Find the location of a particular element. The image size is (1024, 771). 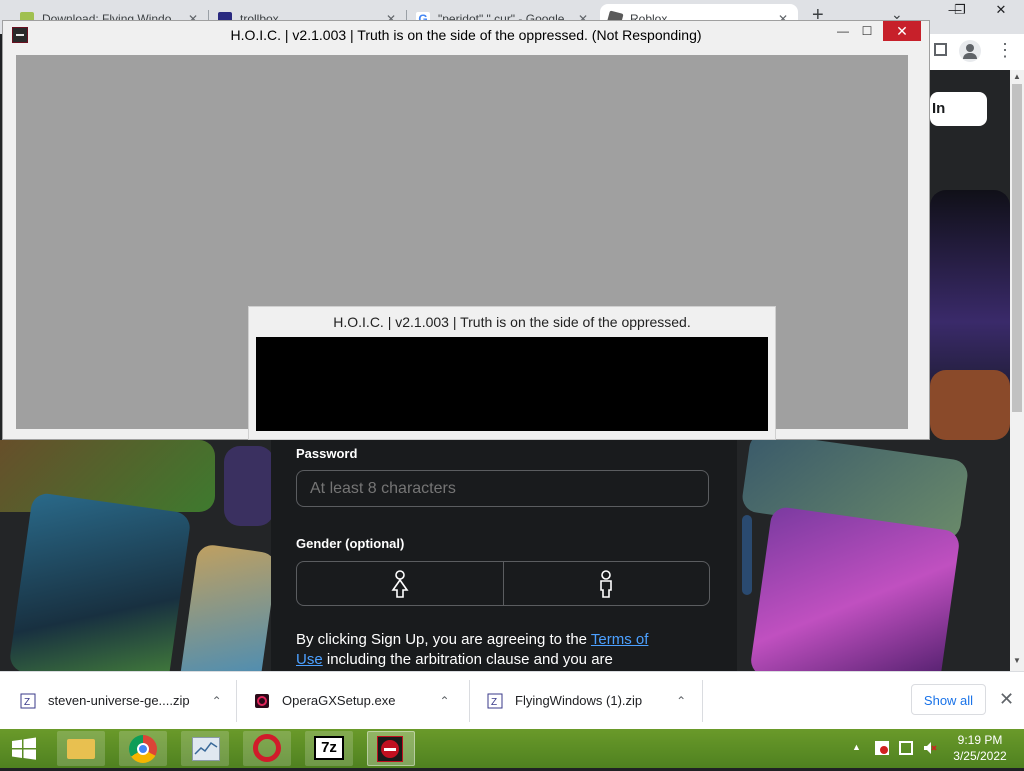

download-filename: FlyingWindows (1).zip is located at coordinates (579, 700).